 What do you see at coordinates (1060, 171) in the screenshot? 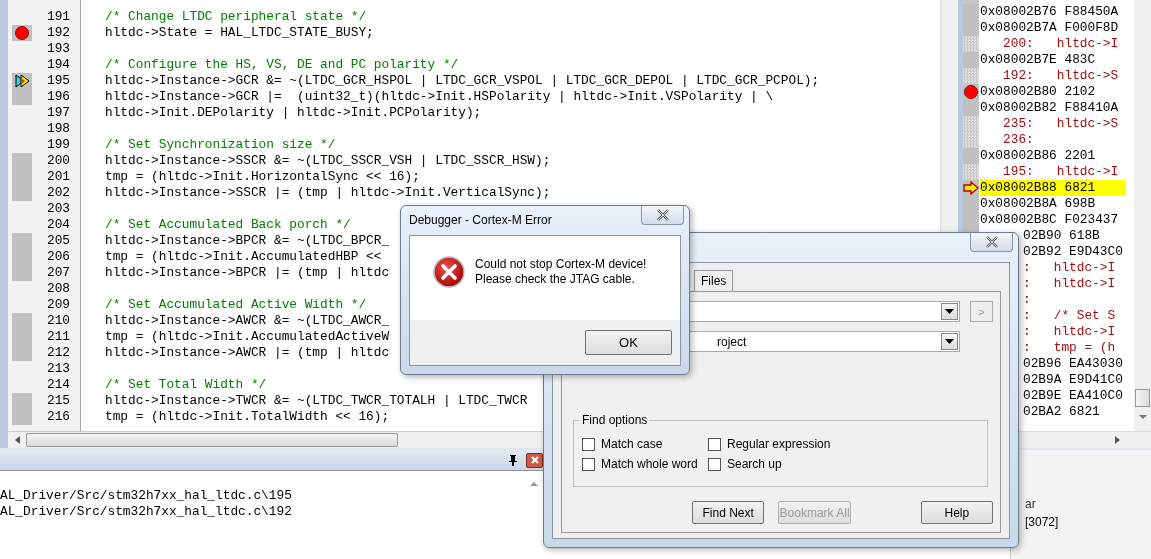
I see `source-line: 195: hltdc->I` at bounding box center [1060, 171].